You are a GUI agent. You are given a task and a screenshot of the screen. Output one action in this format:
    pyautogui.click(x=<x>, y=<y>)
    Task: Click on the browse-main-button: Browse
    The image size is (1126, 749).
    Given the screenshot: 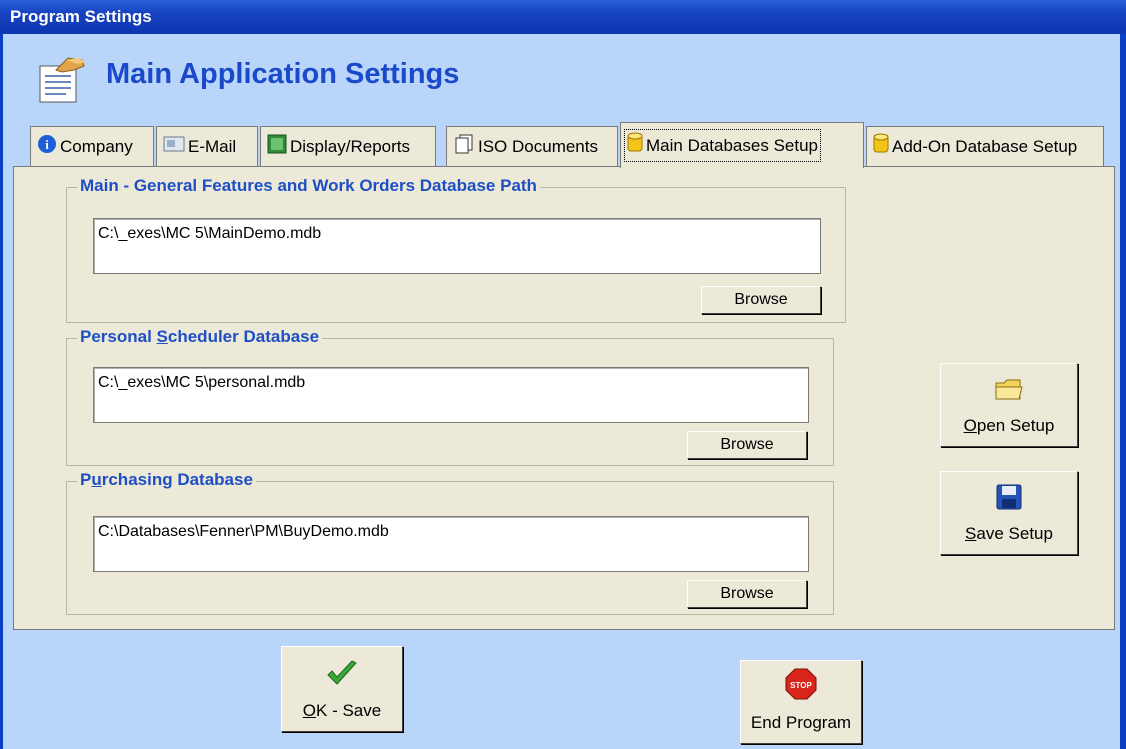 What is the action you would take?
    pyautogui.click(x=761, y=300)
    